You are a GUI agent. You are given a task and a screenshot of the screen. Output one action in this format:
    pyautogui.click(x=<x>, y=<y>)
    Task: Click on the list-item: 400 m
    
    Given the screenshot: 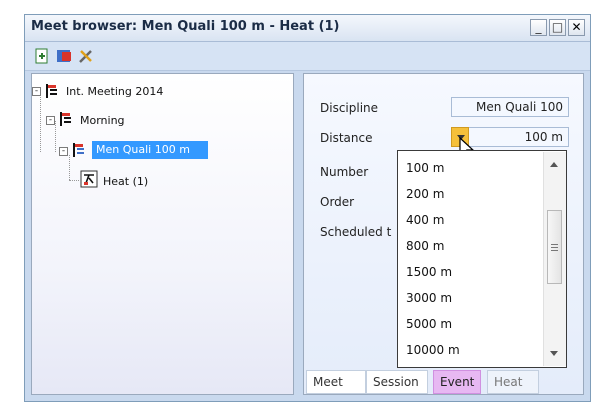 What is the action you would take?
    pyautogui.click(x=425, y=220)
    